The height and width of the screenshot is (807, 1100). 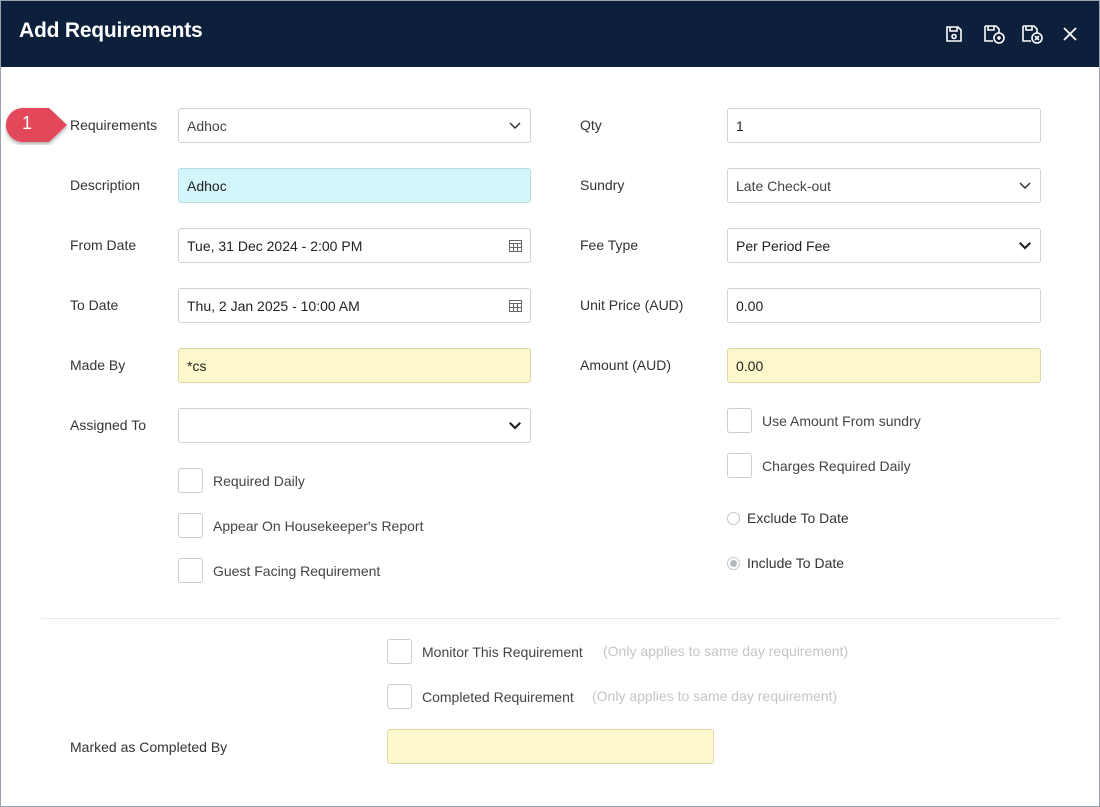 What do you see at coordinates (111, 30) in the screenshot?
I see `dialog-title: Add Requirements` at bounding box center [111, 30].